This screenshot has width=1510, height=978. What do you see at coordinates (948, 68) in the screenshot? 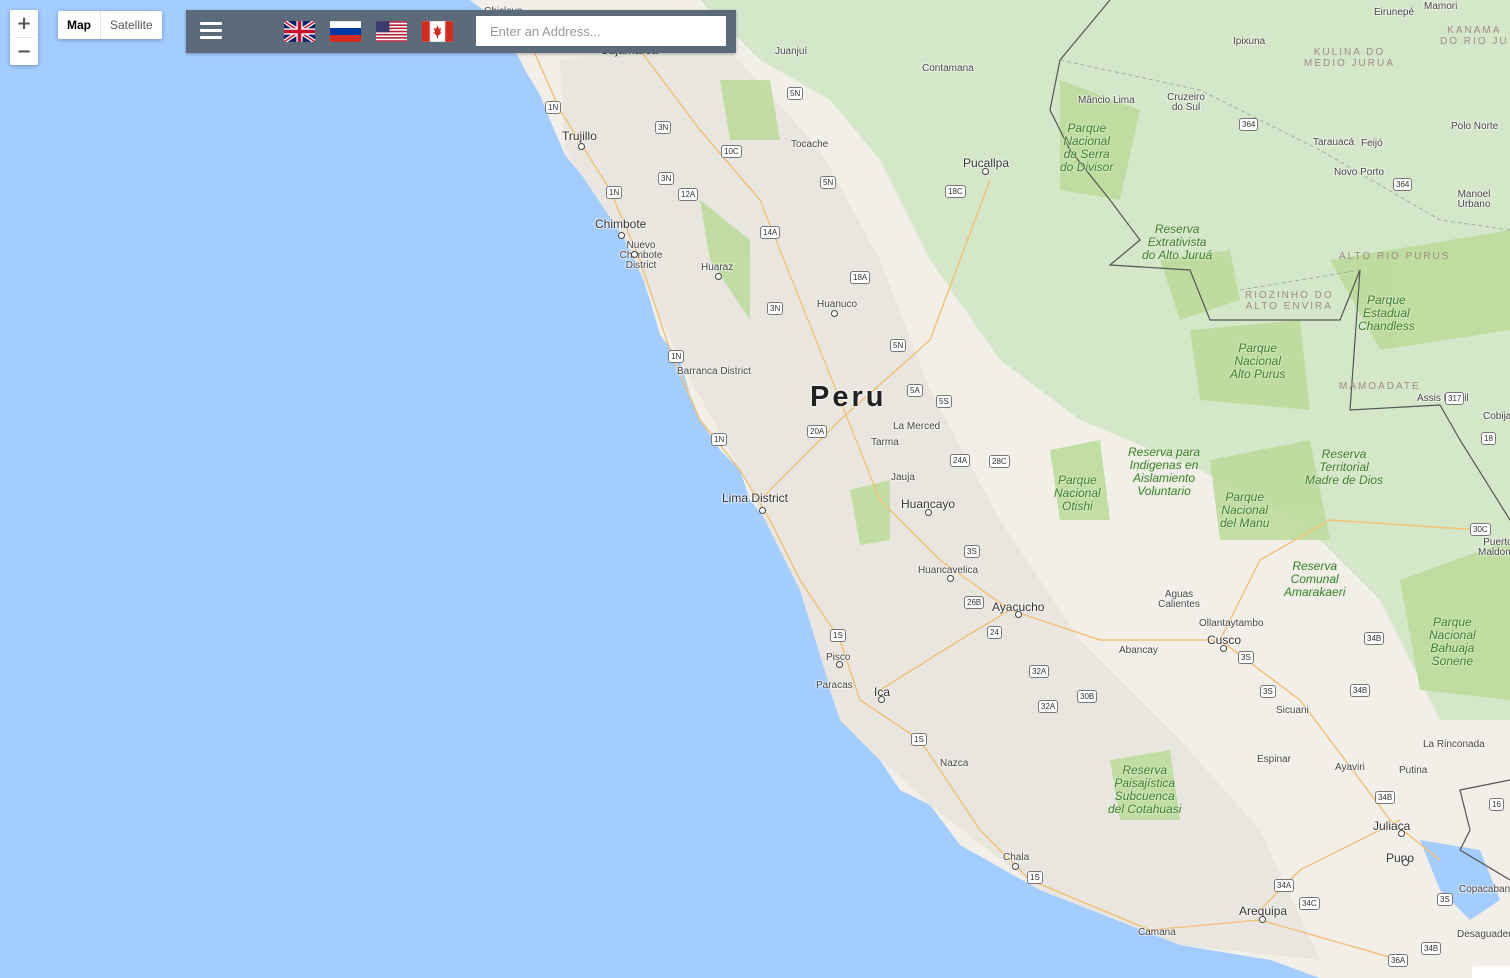
I see `city-label: Contamana` at bounding box center [948, 68].